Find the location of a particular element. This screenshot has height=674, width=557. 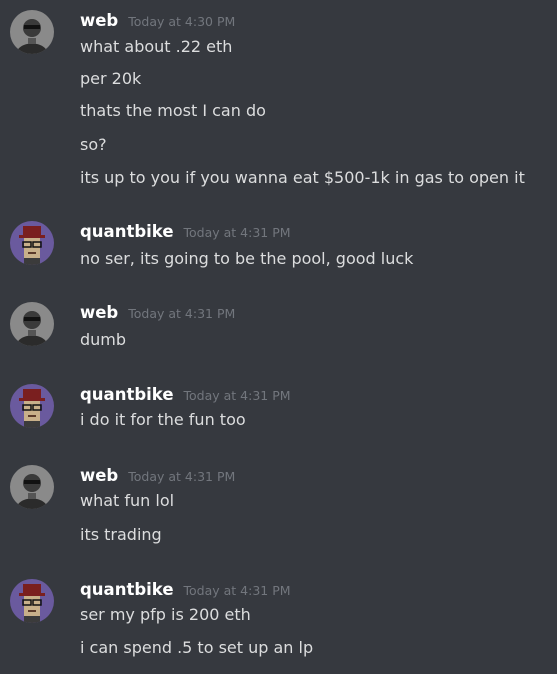

message-text: thats the most I can do is located at coordinates (173, 110).